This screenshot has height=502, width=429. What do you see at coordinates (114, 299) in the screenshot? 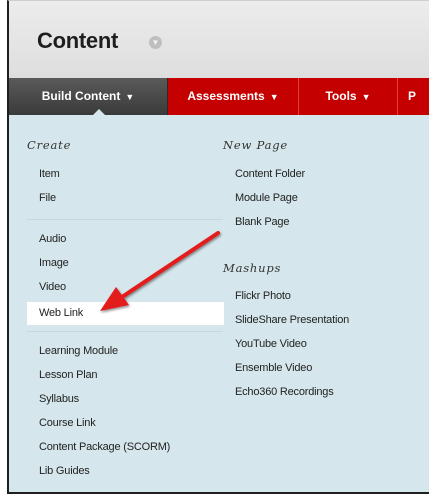
I see `arrow-head` at bounding box center [114, 299].